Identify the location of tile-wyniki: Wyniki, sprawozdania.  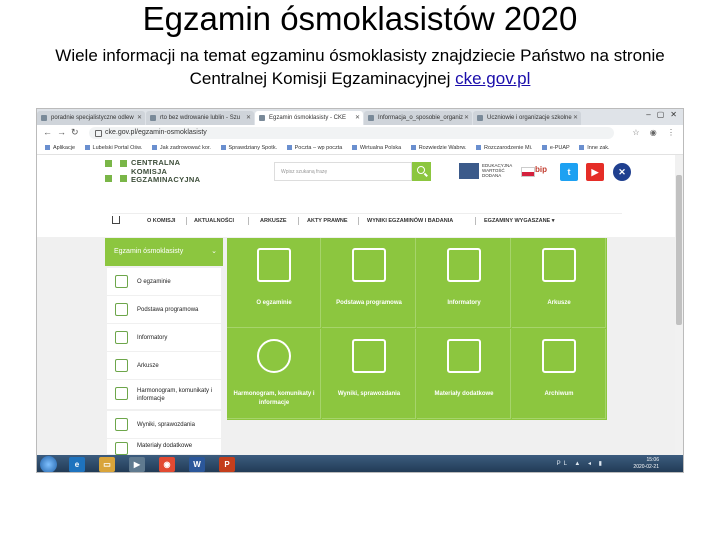
(369, 374).